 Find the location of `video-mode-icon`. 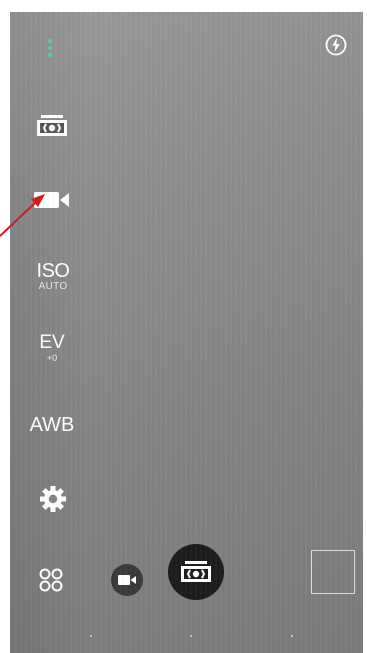

video-mode-icon is located at coordinates (52, 200).